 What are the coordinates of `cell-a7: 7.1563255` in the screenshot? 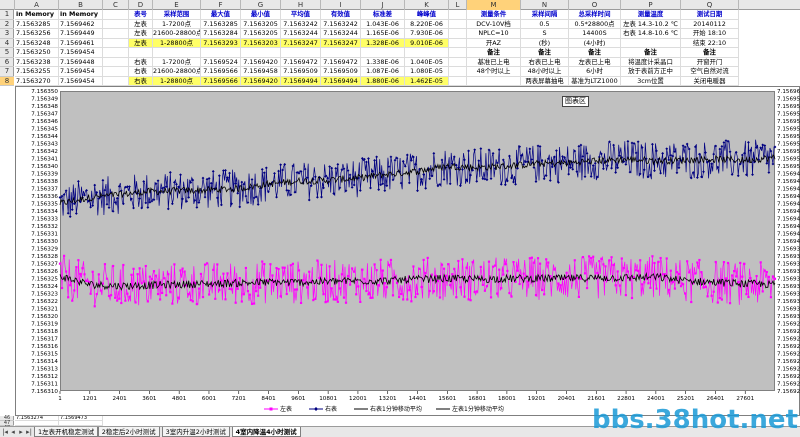 It's located at (37, 72).